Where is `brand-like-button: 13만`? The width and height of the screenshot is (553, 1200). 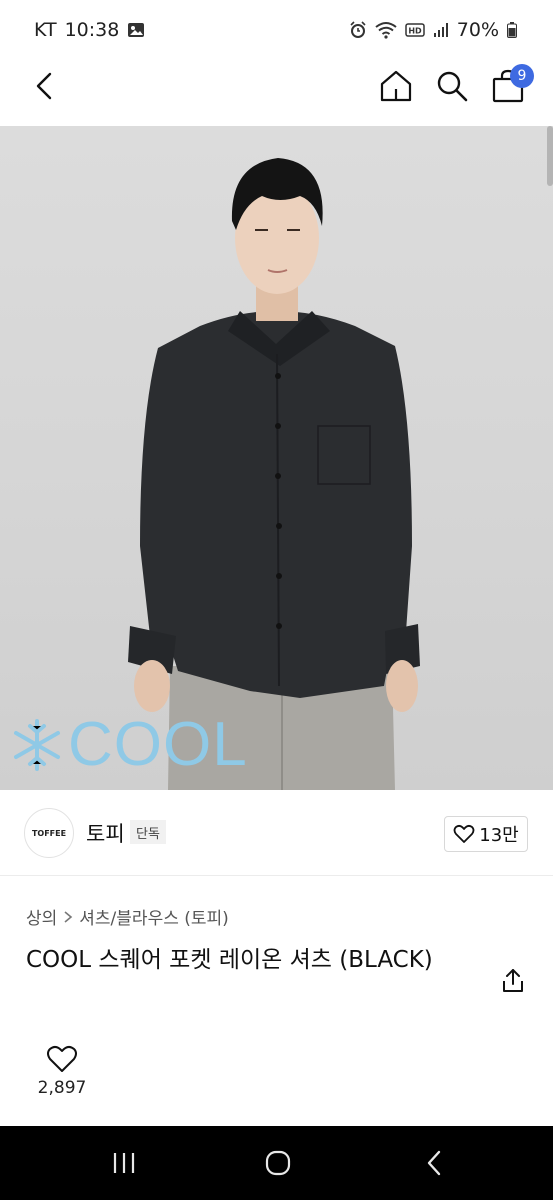 brand-like-button: 13만 is located at coordinates (486, 834).